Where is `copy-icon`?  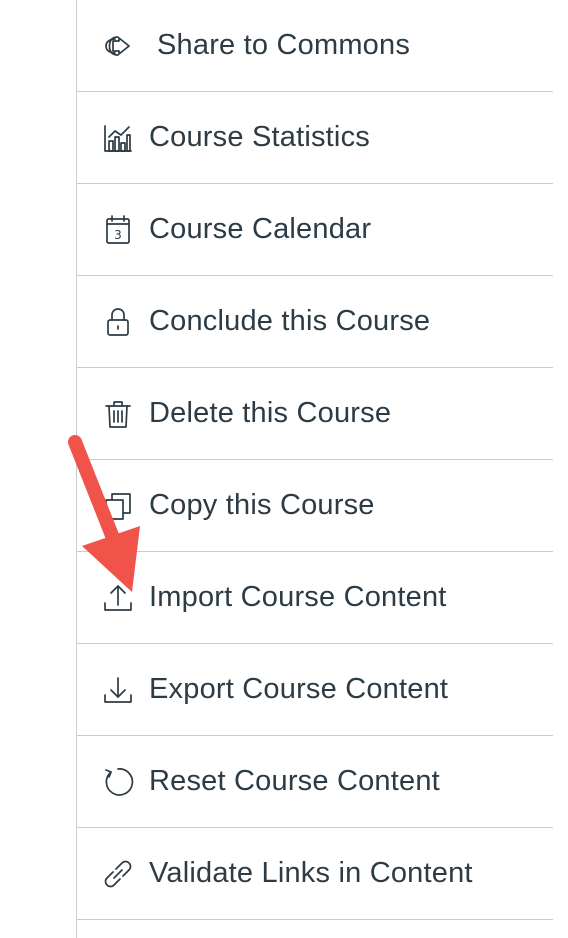 copy-icon is located at coordinates (118, 506).